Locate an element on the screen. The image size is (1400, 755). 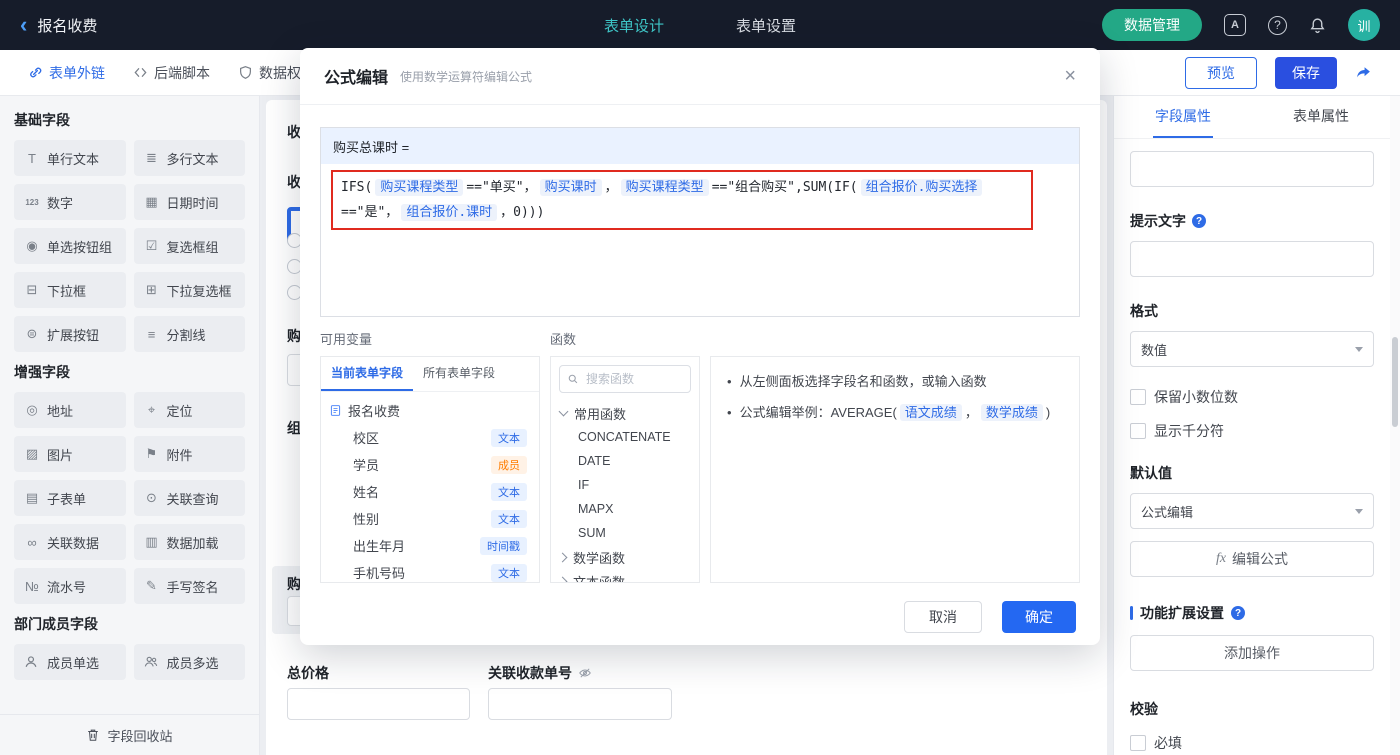
field-item-linked-query: ⊙ 关联查询 is located at coordinates (189, 498).